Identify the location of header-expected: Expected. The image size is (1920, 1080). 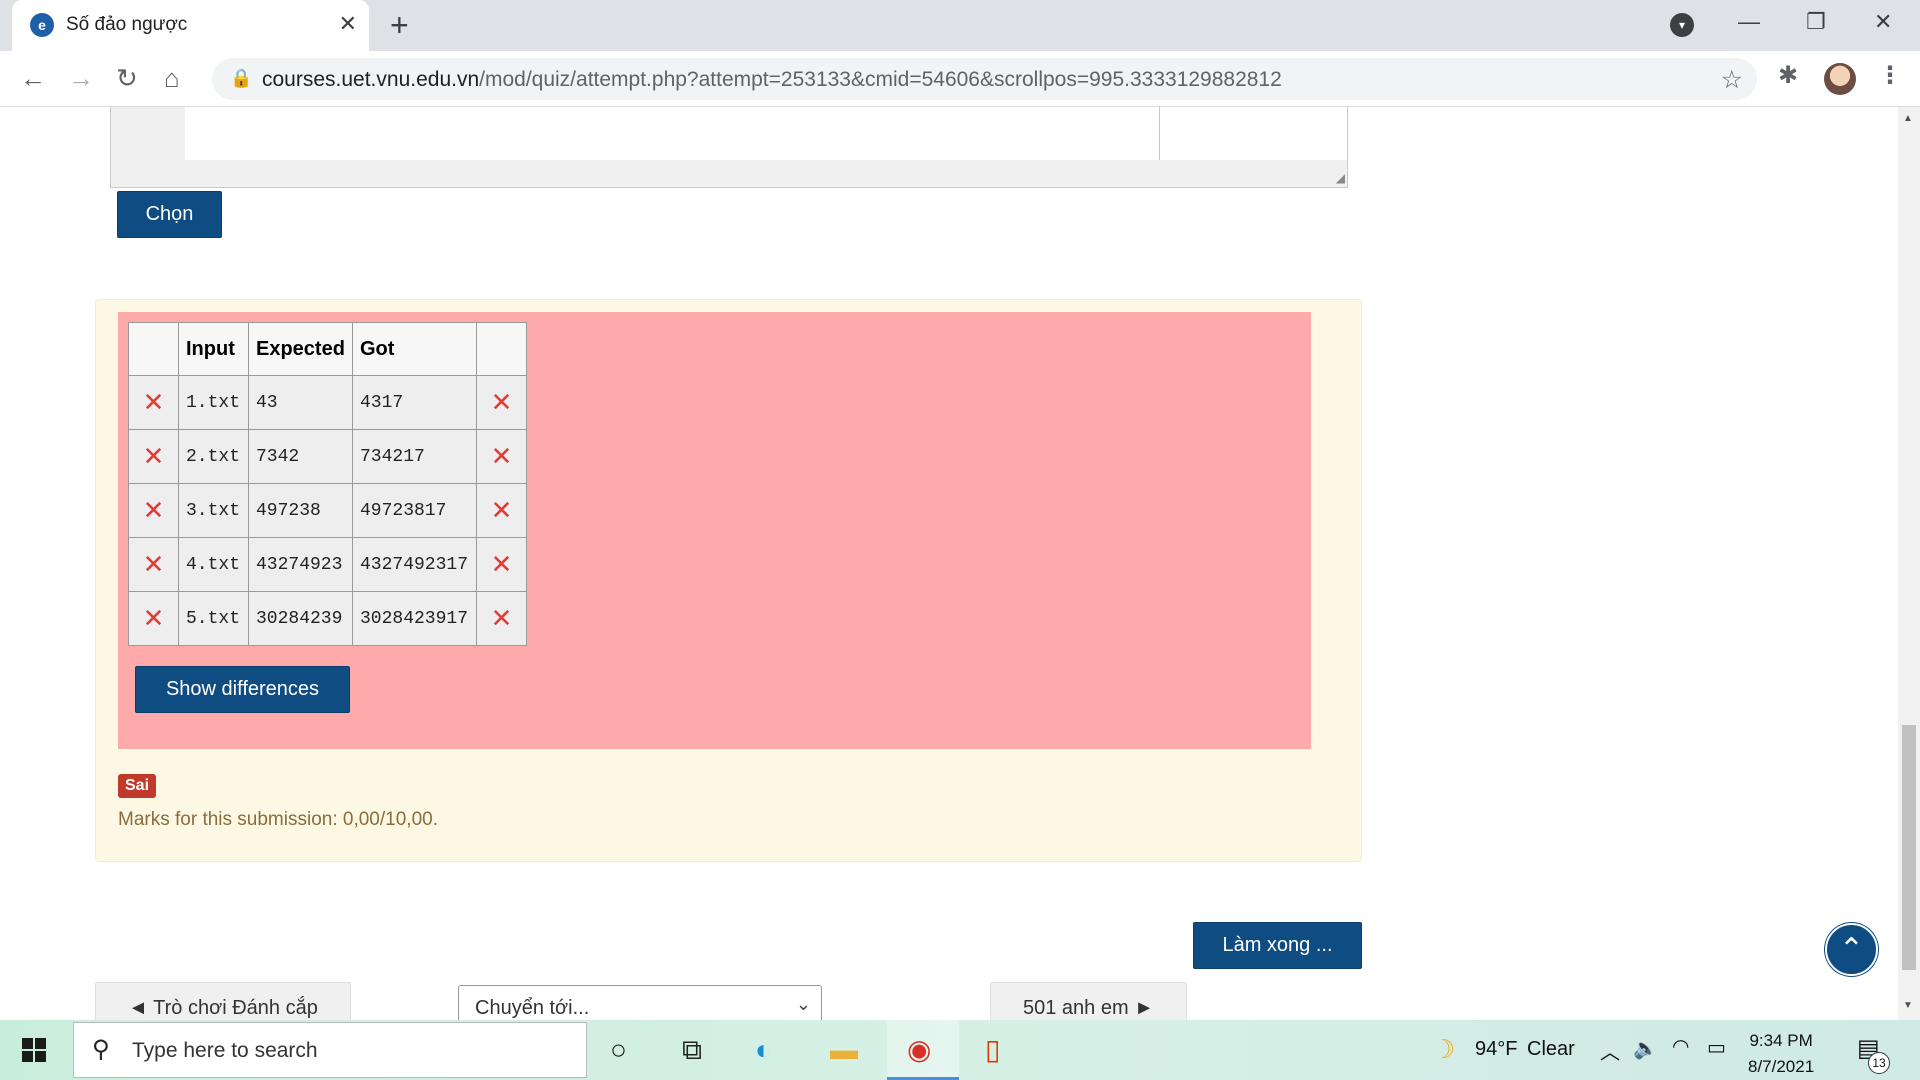
(300, 349).